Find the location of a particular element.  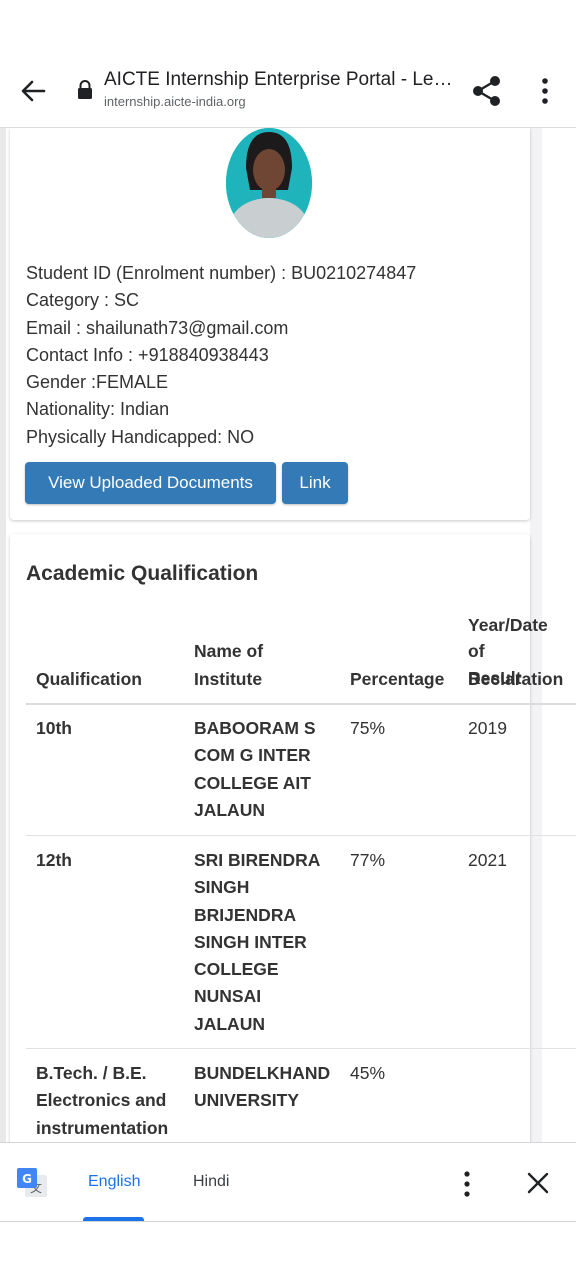

translate-more-icon is located at coordinates (467, 1184).